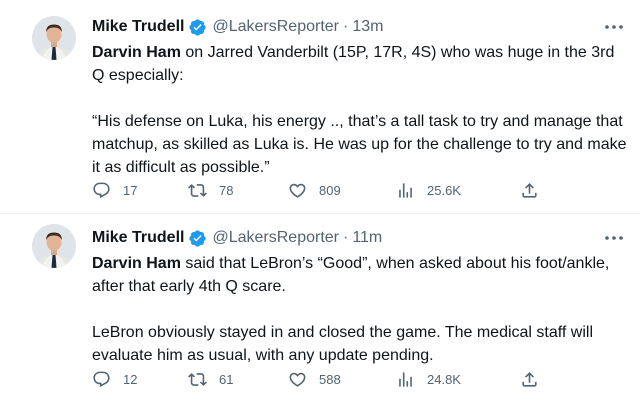  Describe the element at coordinates (210, 190) in the screenshot. I see `retweet-button: 78` at that location.